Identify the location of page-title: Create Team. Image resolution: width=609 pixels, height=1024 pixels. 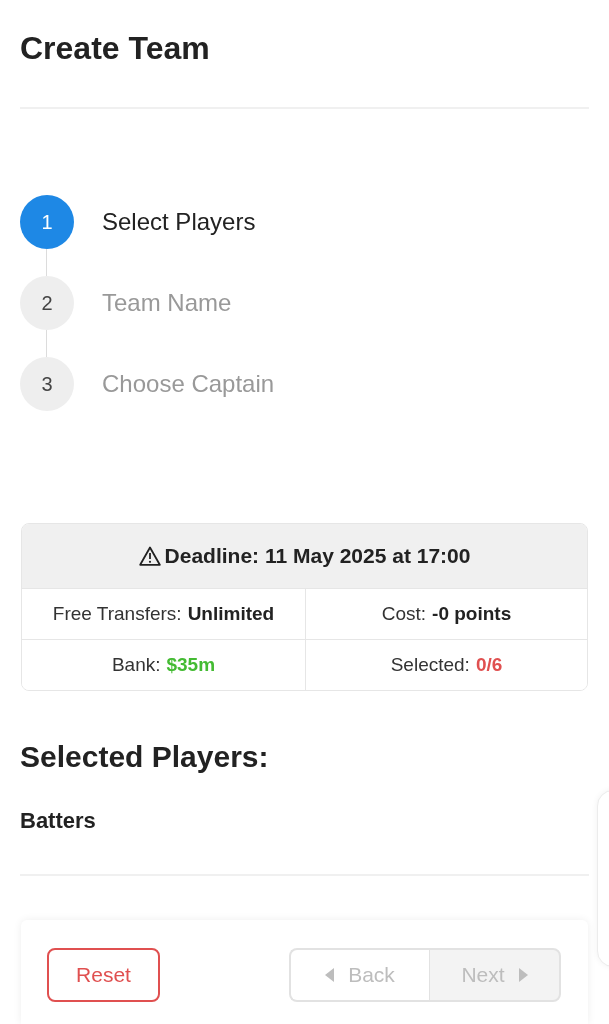
(115, 48).